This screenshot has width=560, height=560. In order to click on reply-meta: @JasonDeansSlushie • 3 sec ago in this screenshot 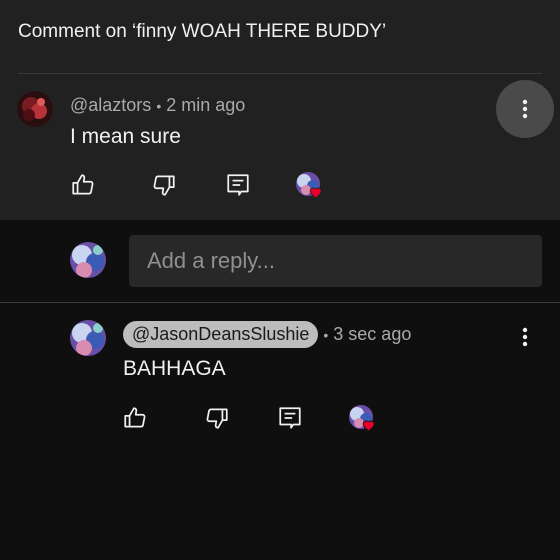, I will do `click(267, 334)`.